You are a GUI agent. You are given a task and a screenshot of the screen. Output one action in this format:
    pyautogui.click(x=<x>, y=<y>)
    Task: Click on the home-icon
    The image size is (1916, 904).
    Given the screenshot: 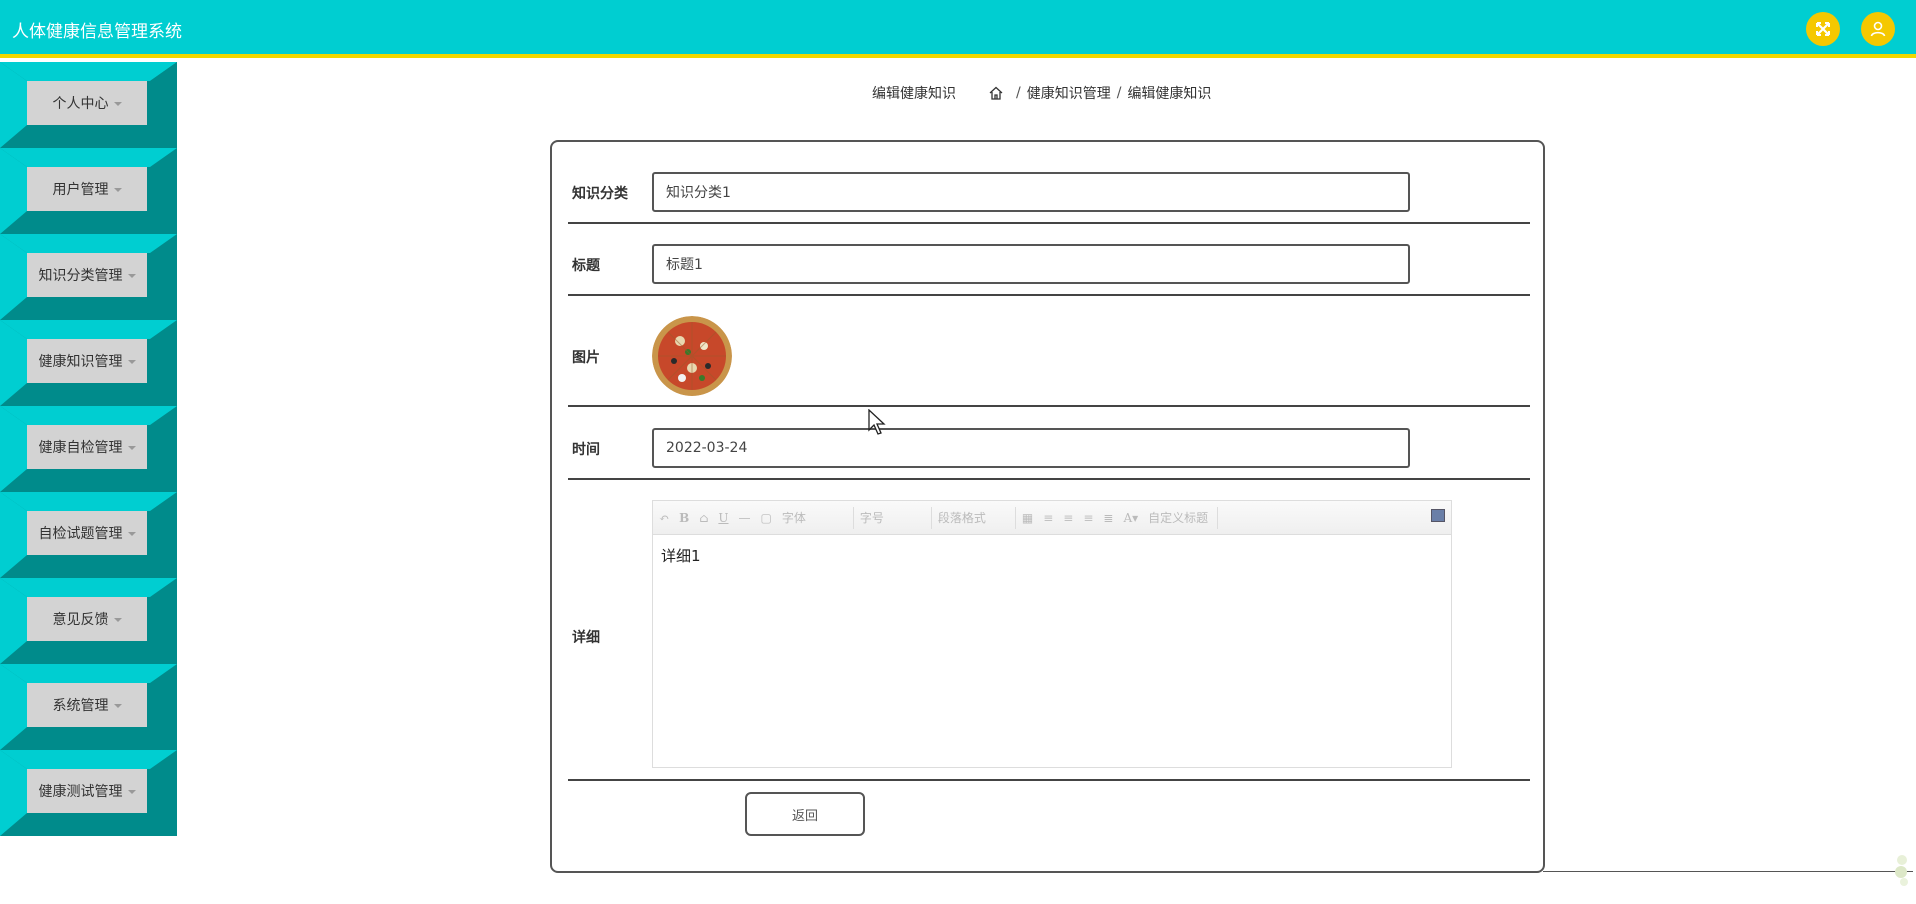 What is the action you would take?
    pyautogui.click(x=996, y=93)
    